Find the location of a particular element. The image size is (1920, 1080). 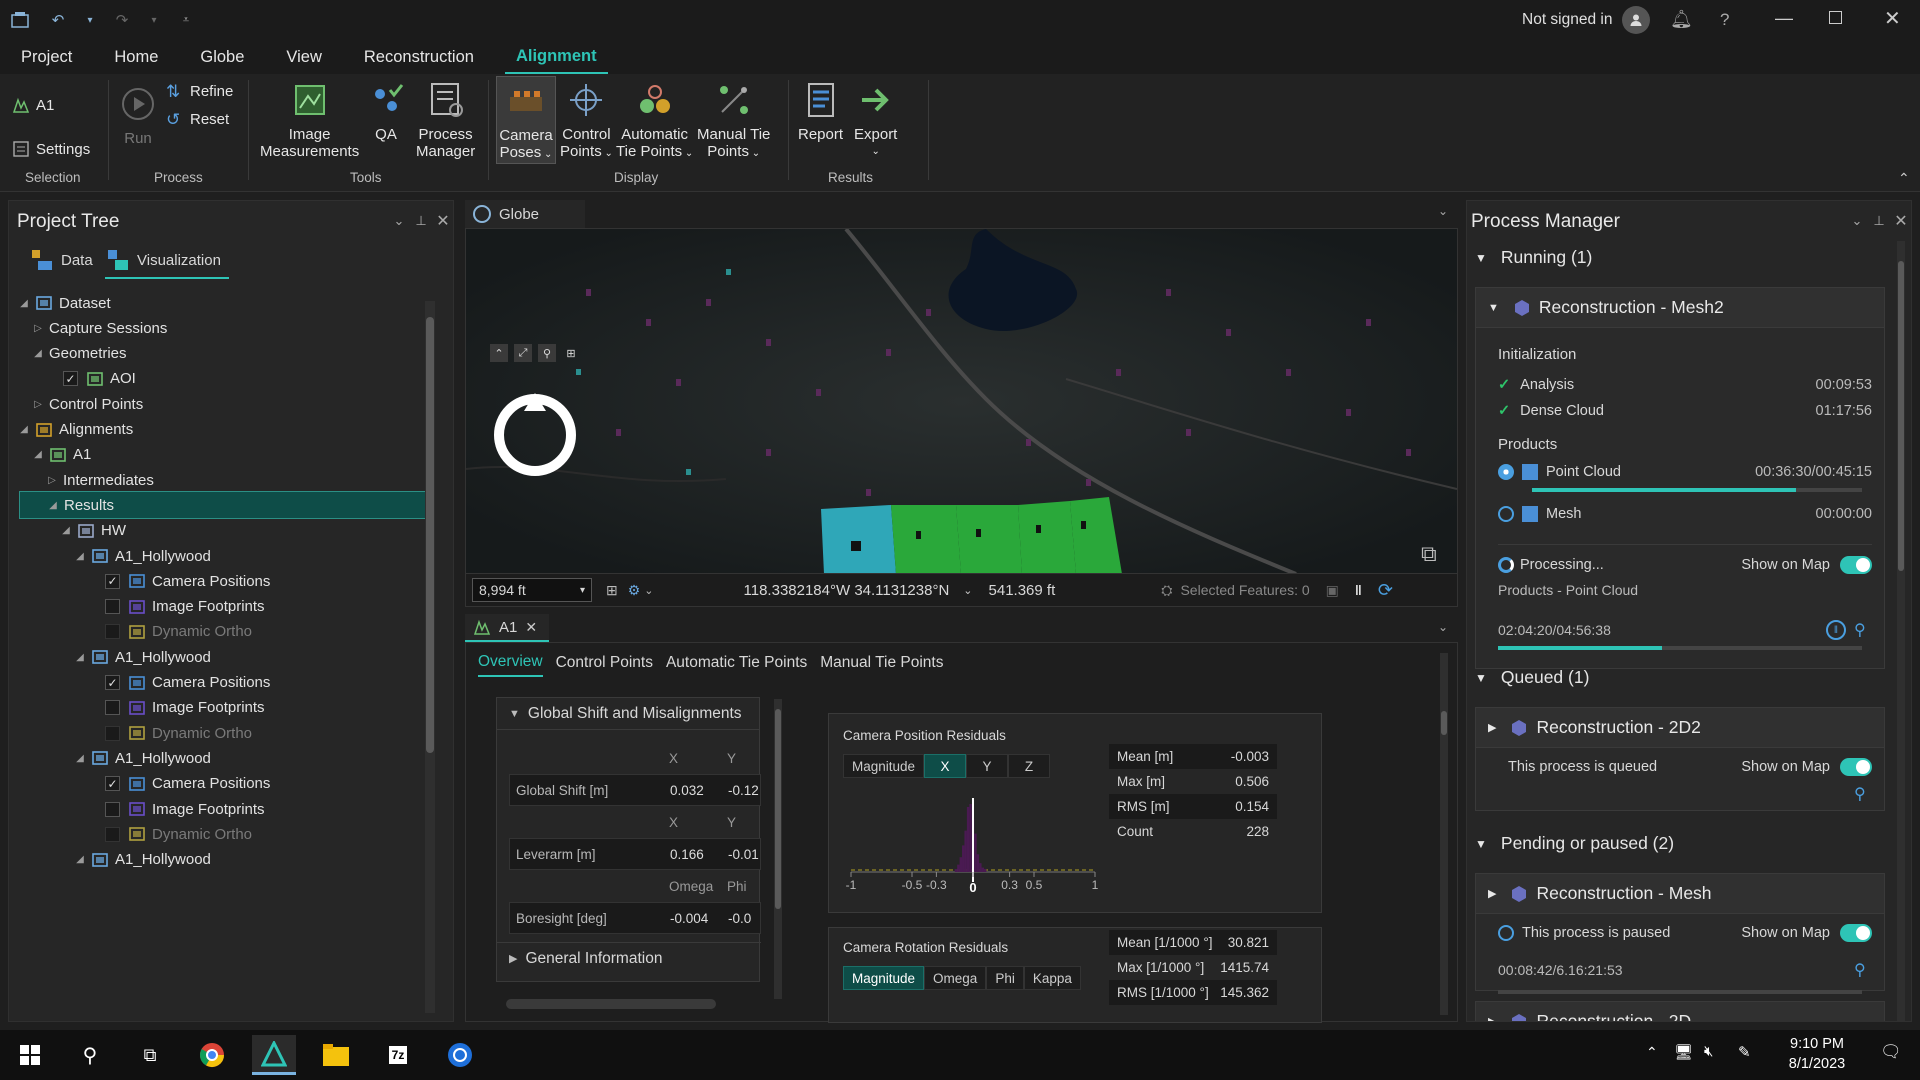

tab-view: View is located at coordinates (303, 57).